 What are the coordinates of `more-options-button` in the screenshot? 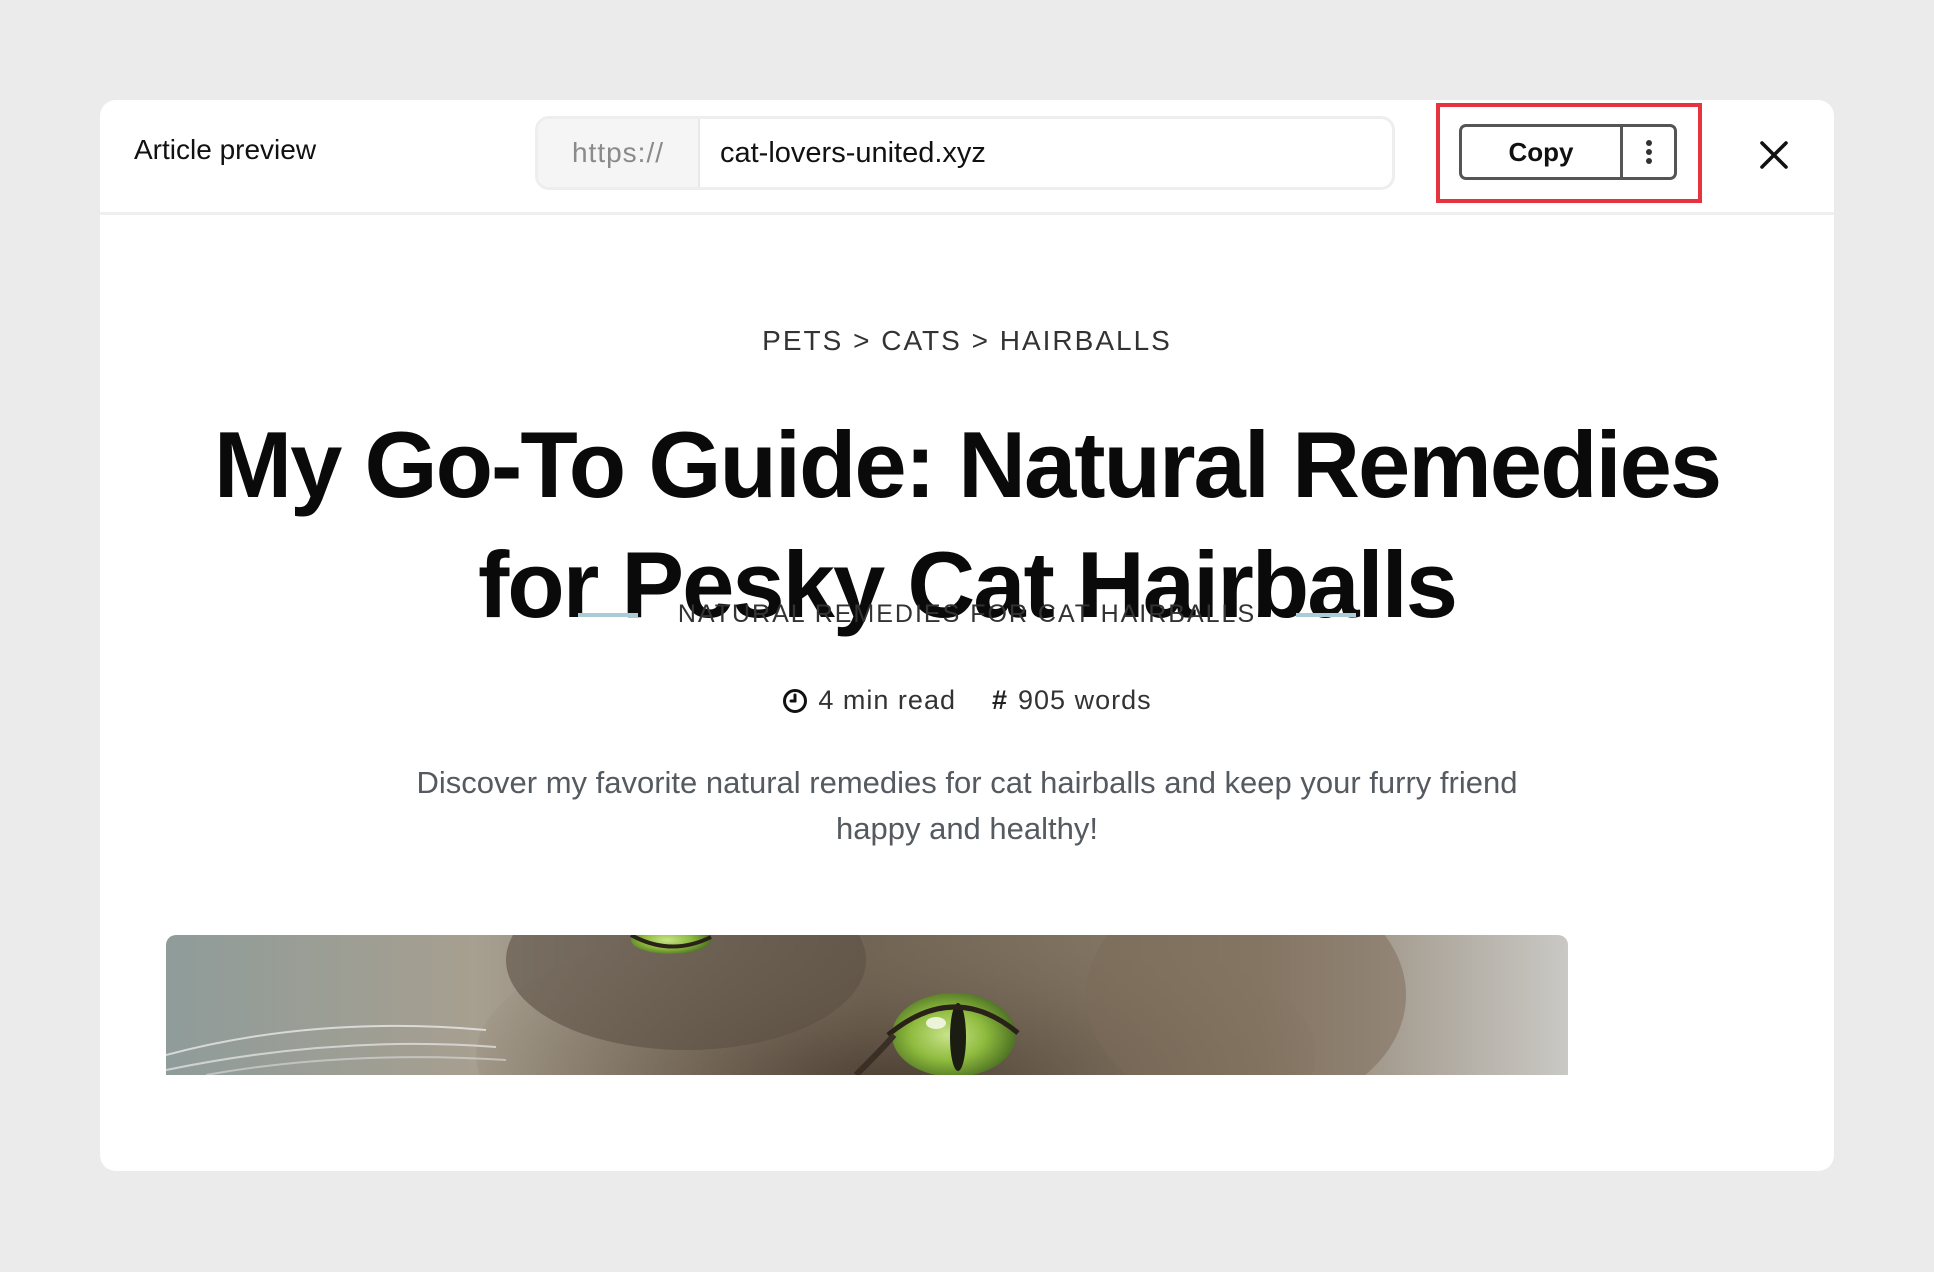 It's located at (1648, 152).